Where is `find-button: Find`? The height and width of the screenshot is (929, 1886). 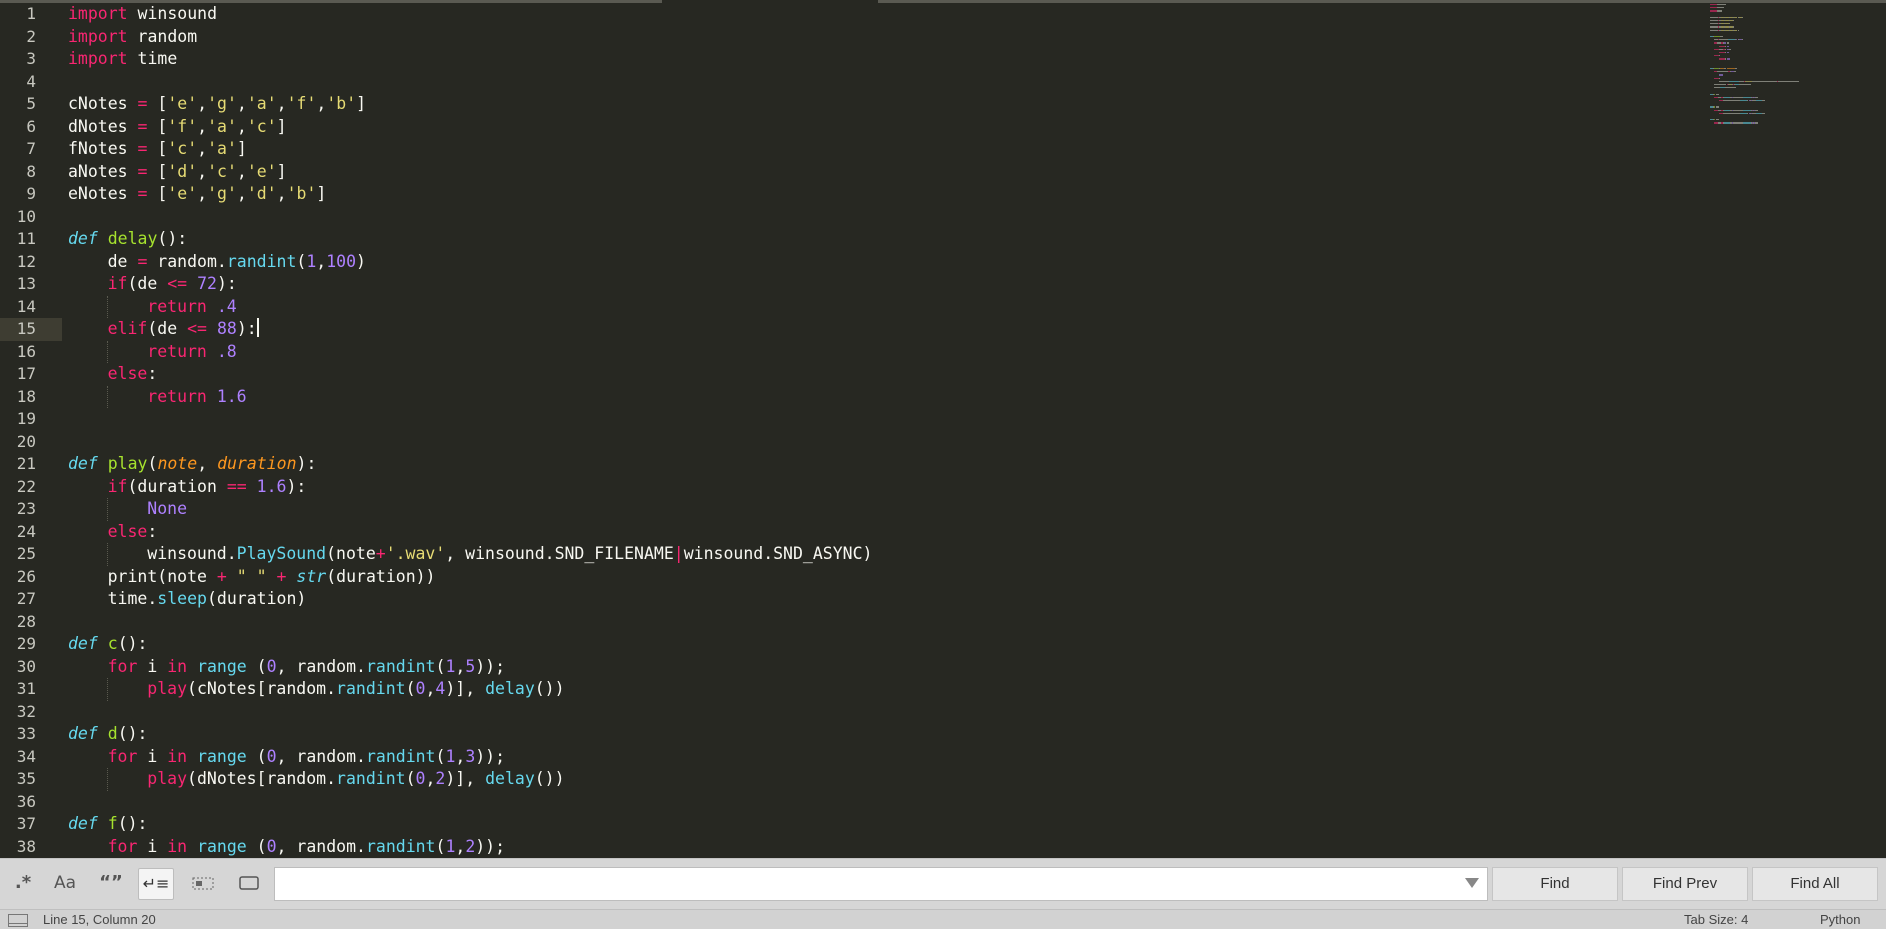
find-button: Find is located at coordinates (1555, 884).